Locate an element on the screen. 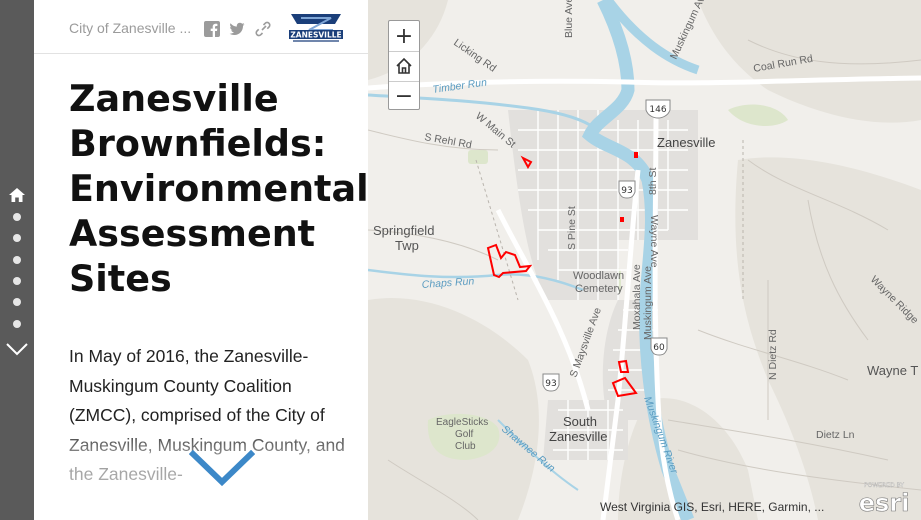  springfield-twp-label-line1: Springfield is located at coordinates (404, 230).